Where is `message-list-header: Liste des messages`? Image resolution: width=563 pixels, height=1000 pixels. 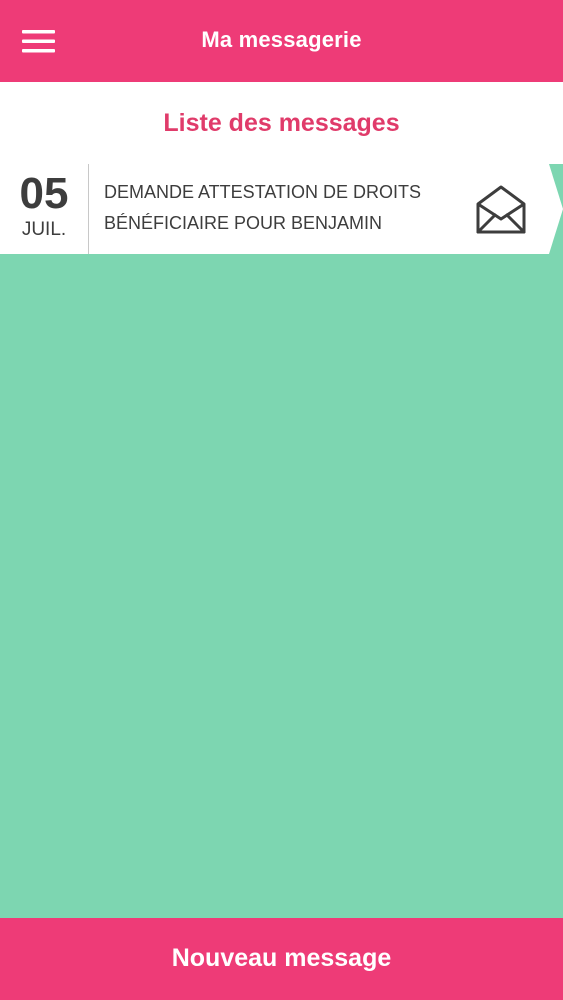 message-list-header: Liste des messages is located at coordinates (281, 123).